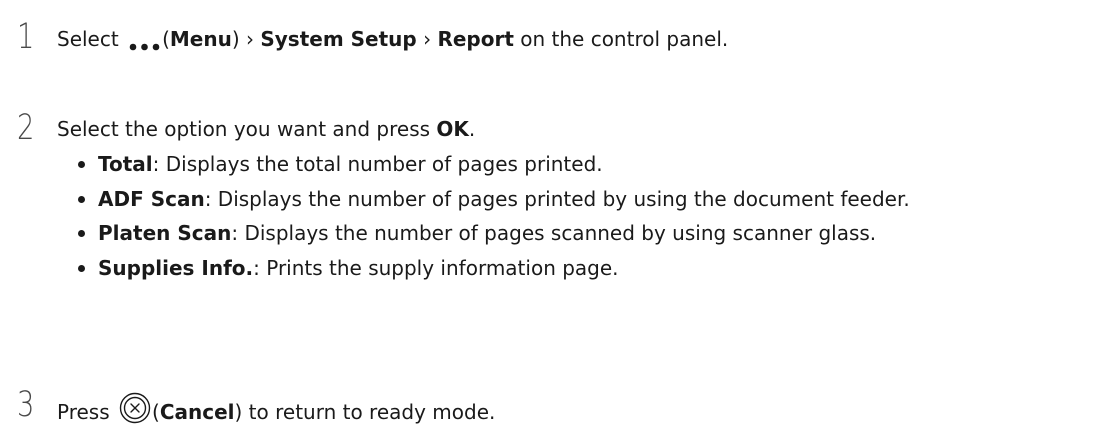 This screenshot has width=1098, height=436. I want to click on option-name: Total, so click(125, 164).